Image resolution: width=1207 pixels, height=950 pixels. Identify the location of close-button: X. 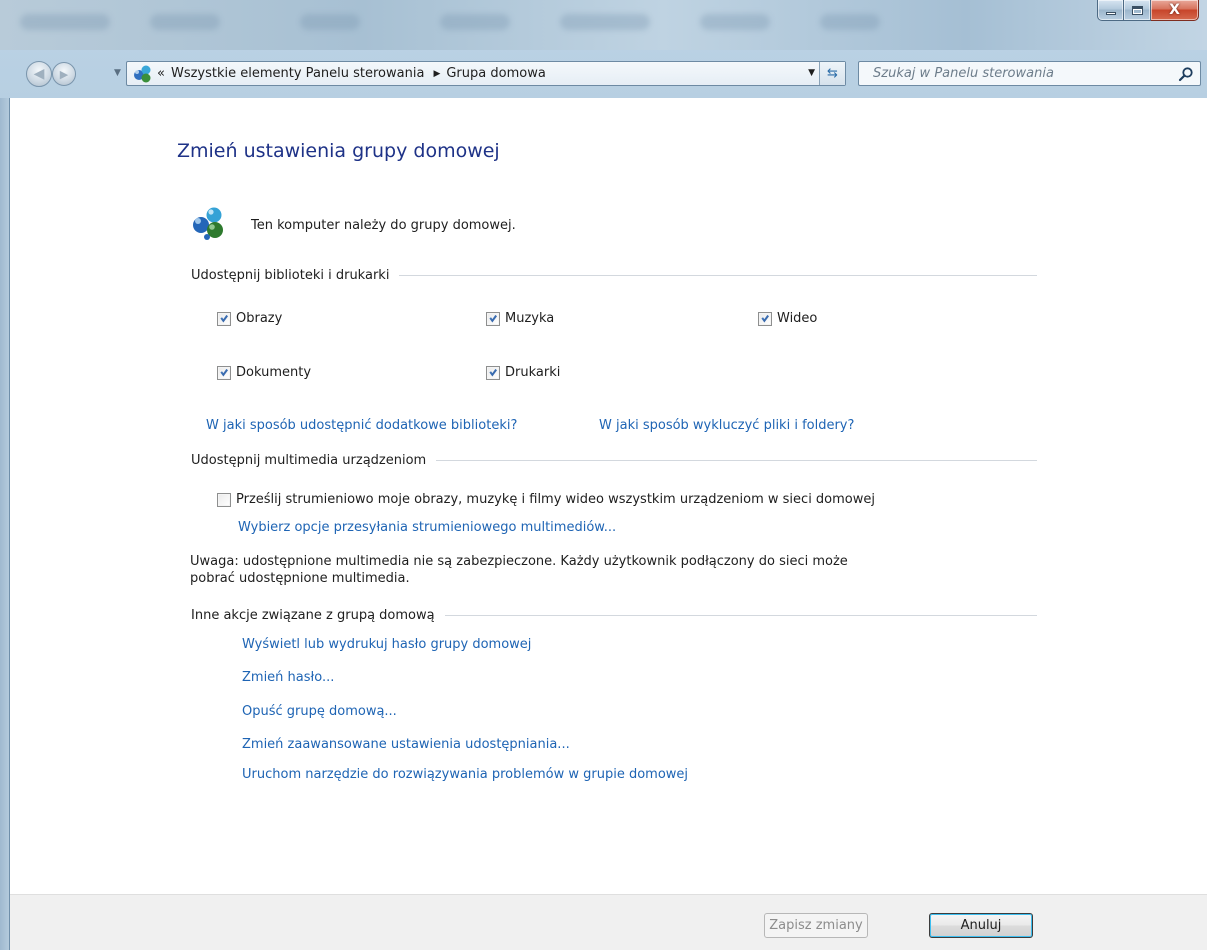
(1175, 10).